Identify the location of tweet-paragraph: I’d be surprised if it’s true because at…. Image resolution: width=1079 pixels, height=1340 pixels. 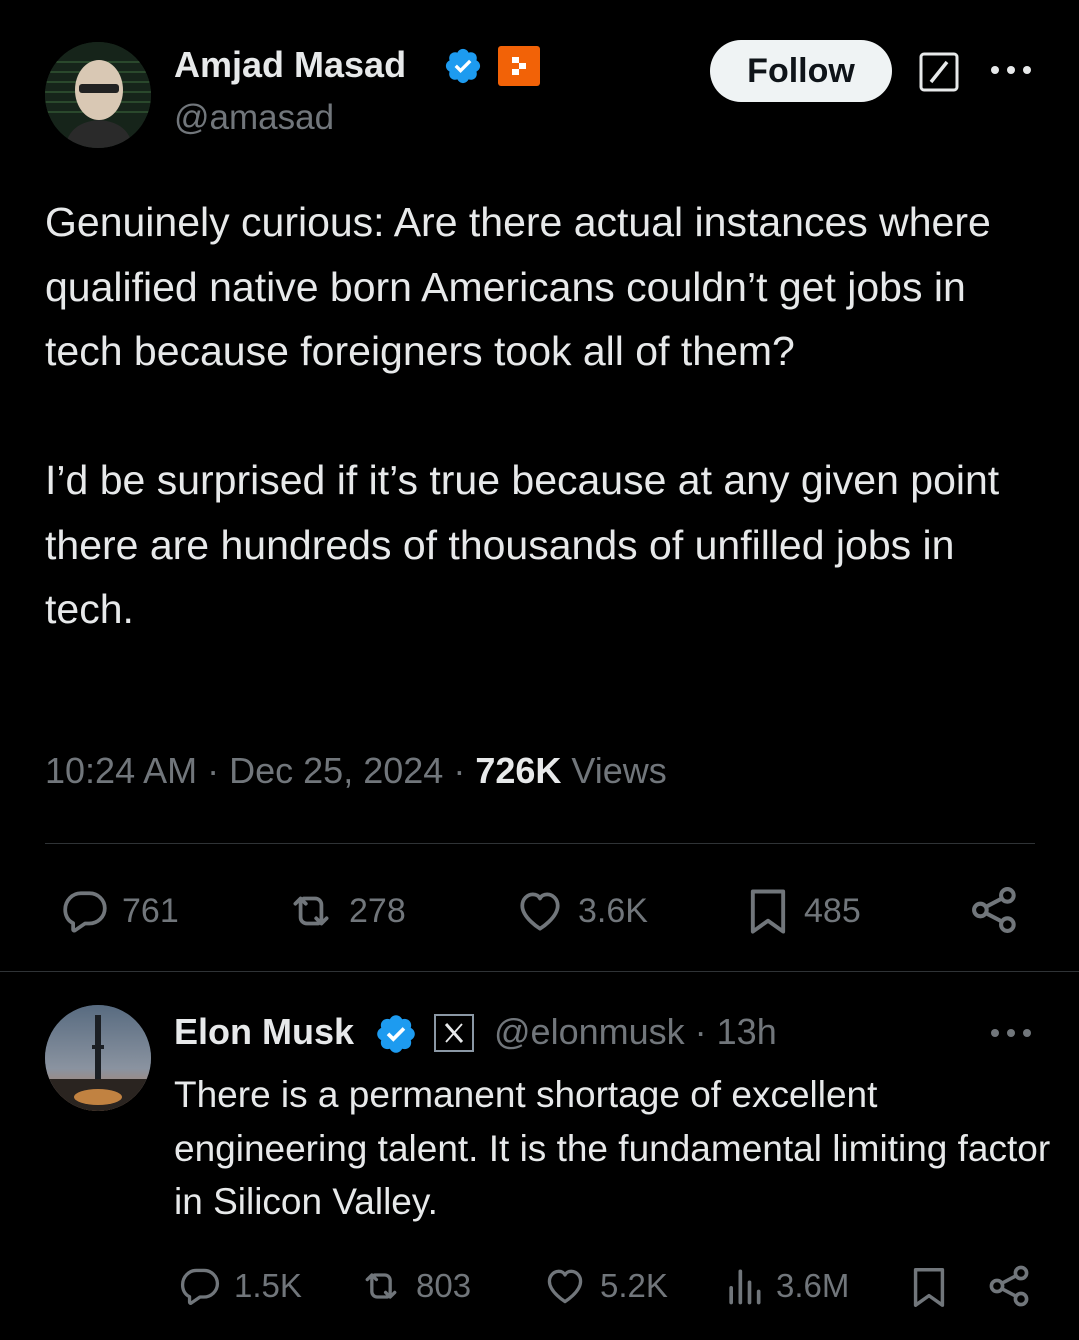
(522, 544).